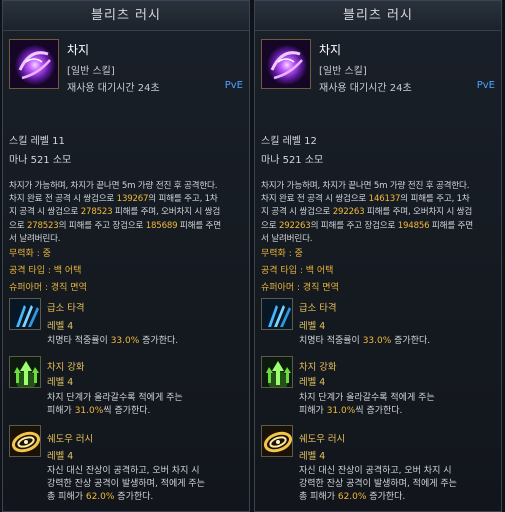 Image resolution: width=505 pixels, height=512 pixels. Describe the element at coordinates (289, 141) in the screenshot. I see `skill-level: 스킬 레벨 12` at that location.